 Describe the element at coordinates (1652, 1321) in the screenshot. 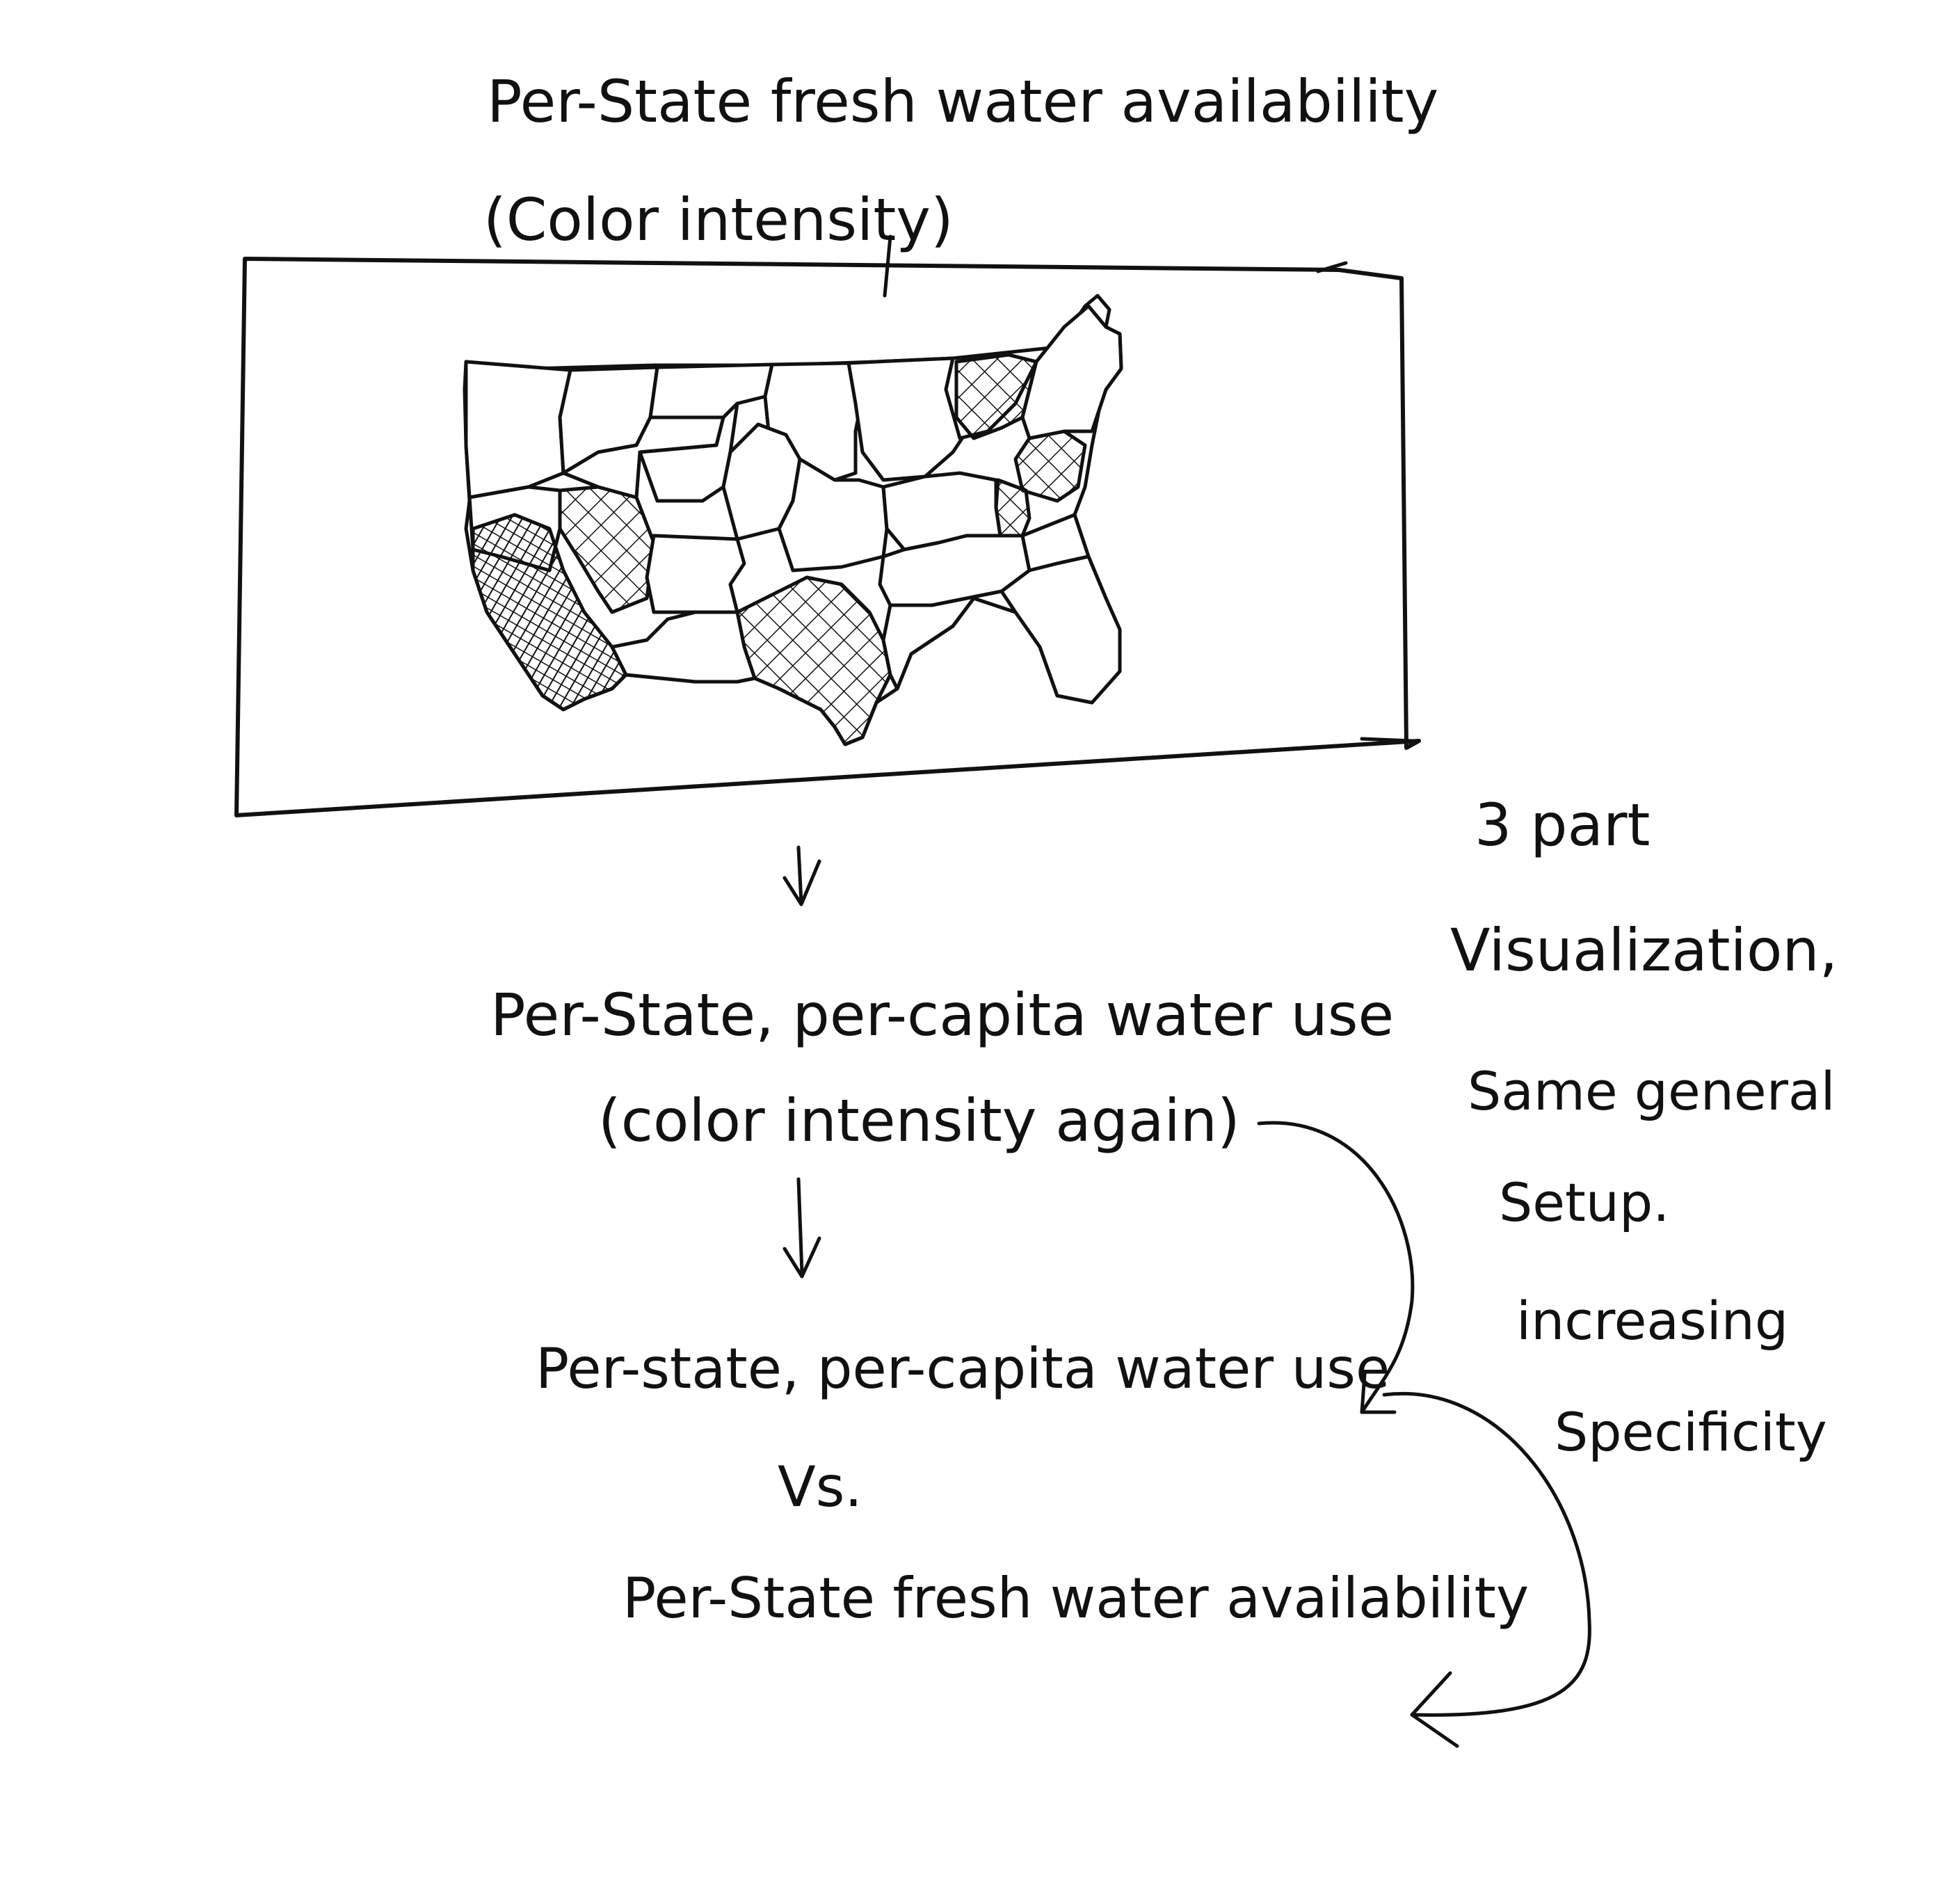

I see `side-note-line-5: increasing` at that location.